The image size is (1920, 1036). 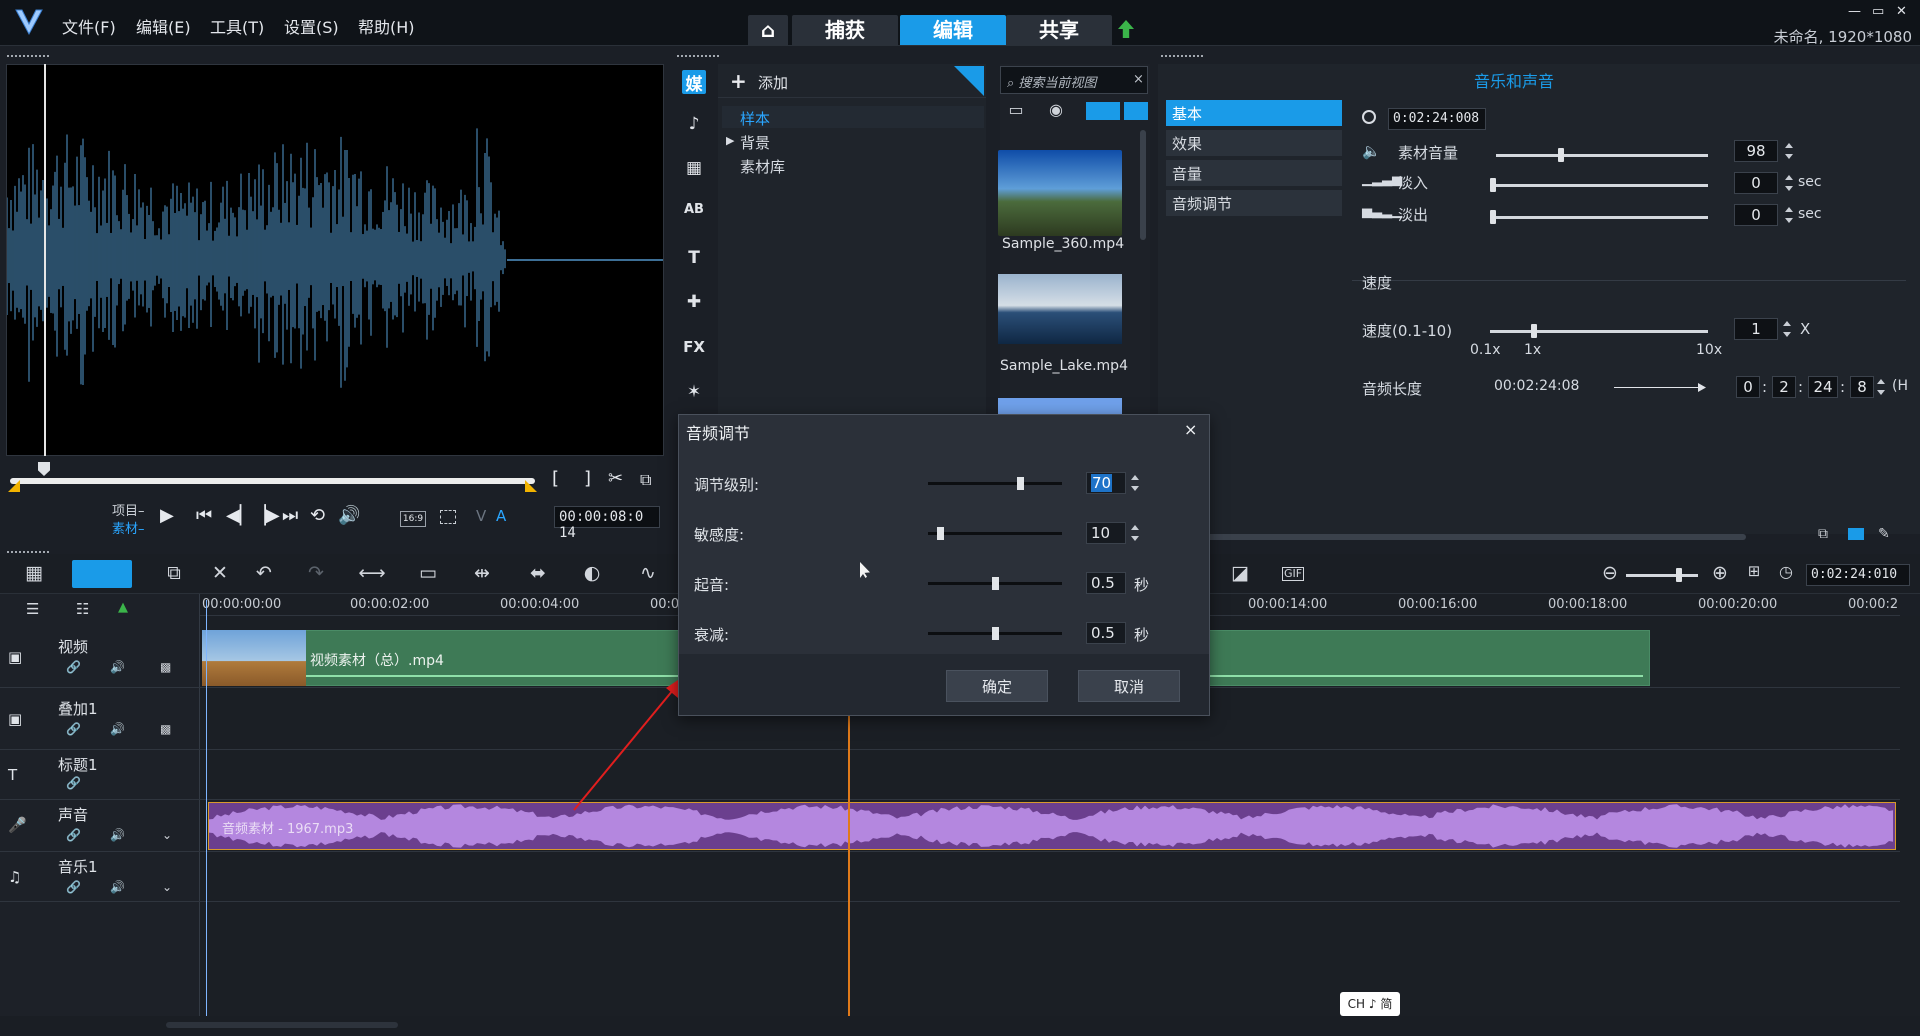 I want to click on speed-thumb, so click(x=1534, y=331).